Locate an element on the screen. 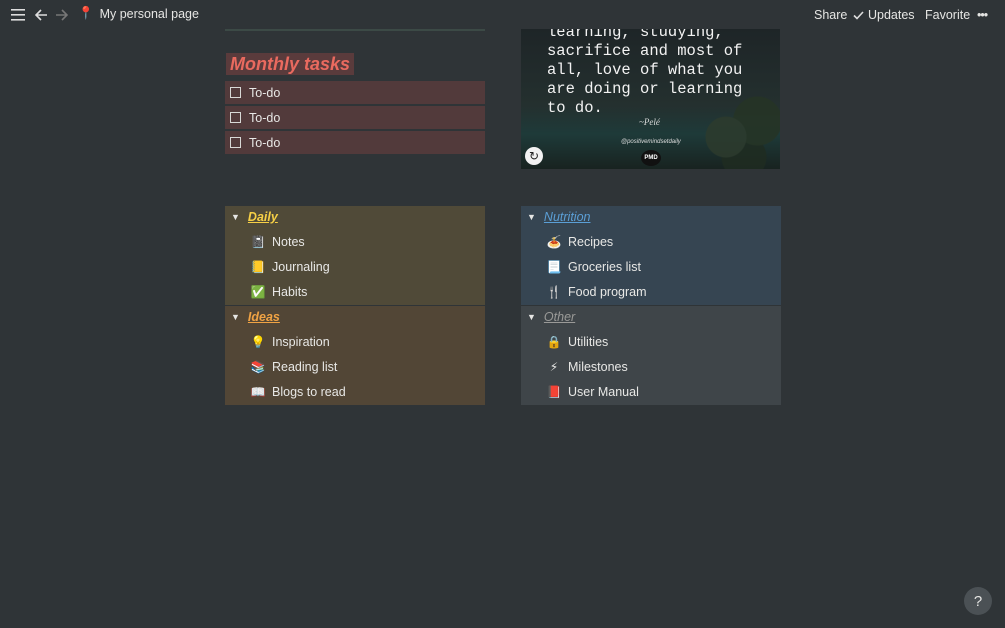 The image size is (1005, 628). checkmark-icon is located at coordinates (858, 15).